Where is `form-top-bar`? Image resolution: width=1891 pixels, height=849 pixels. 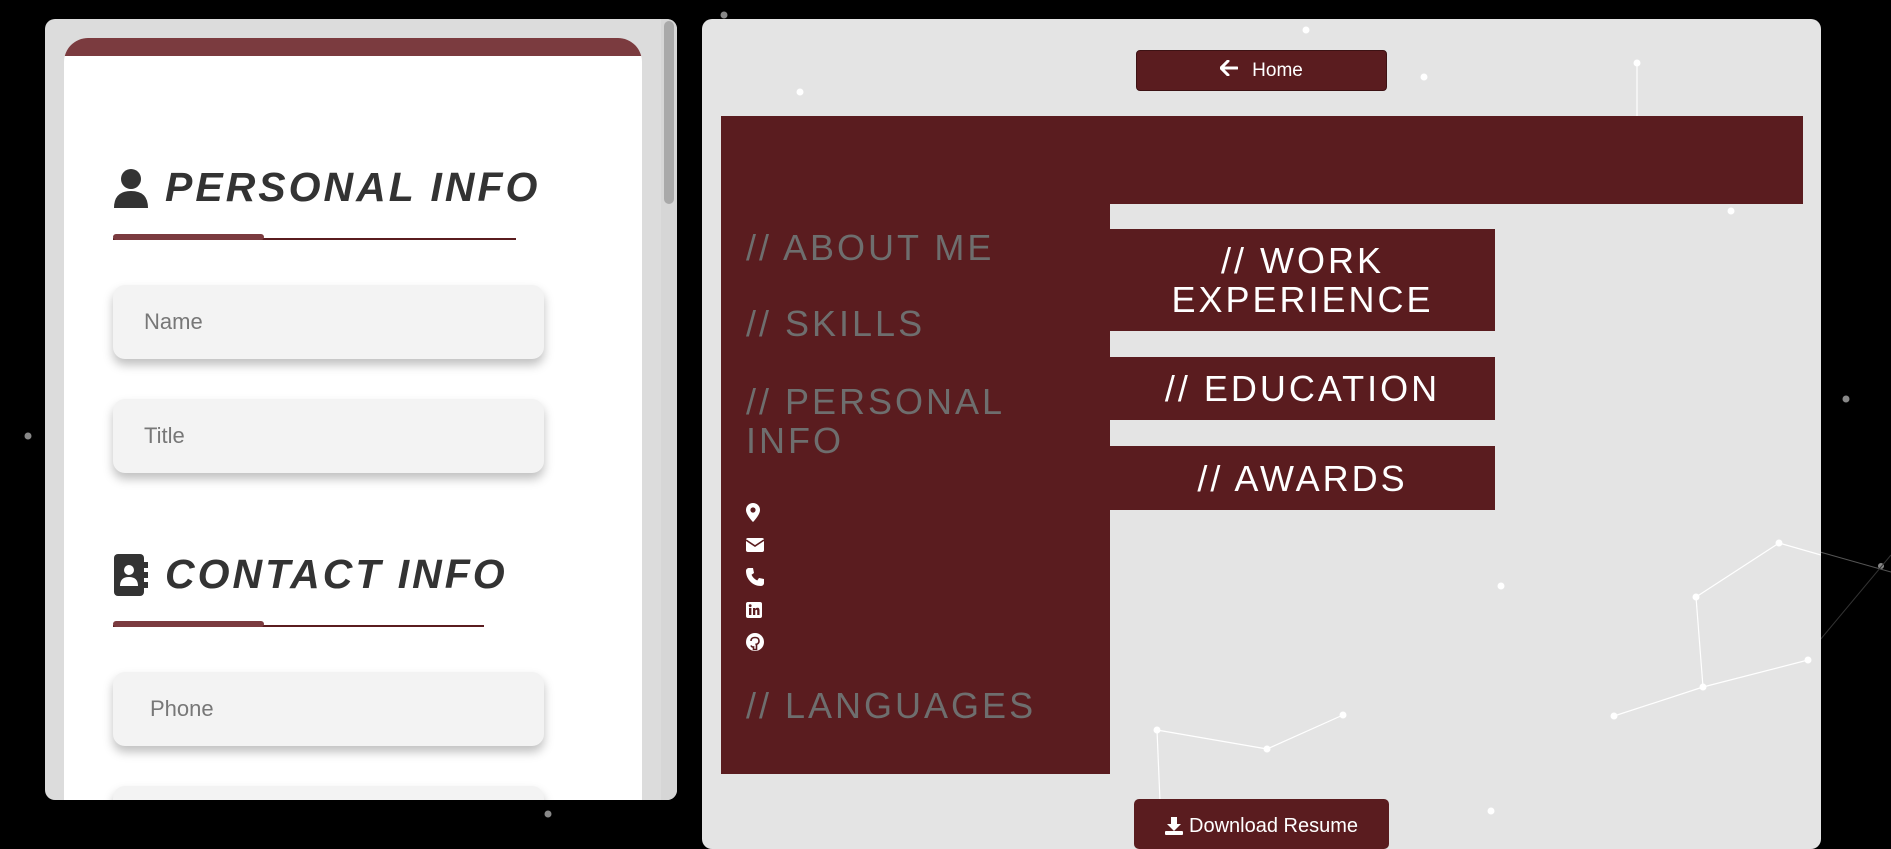 form-top-bar is located at coordinates (353, 47).